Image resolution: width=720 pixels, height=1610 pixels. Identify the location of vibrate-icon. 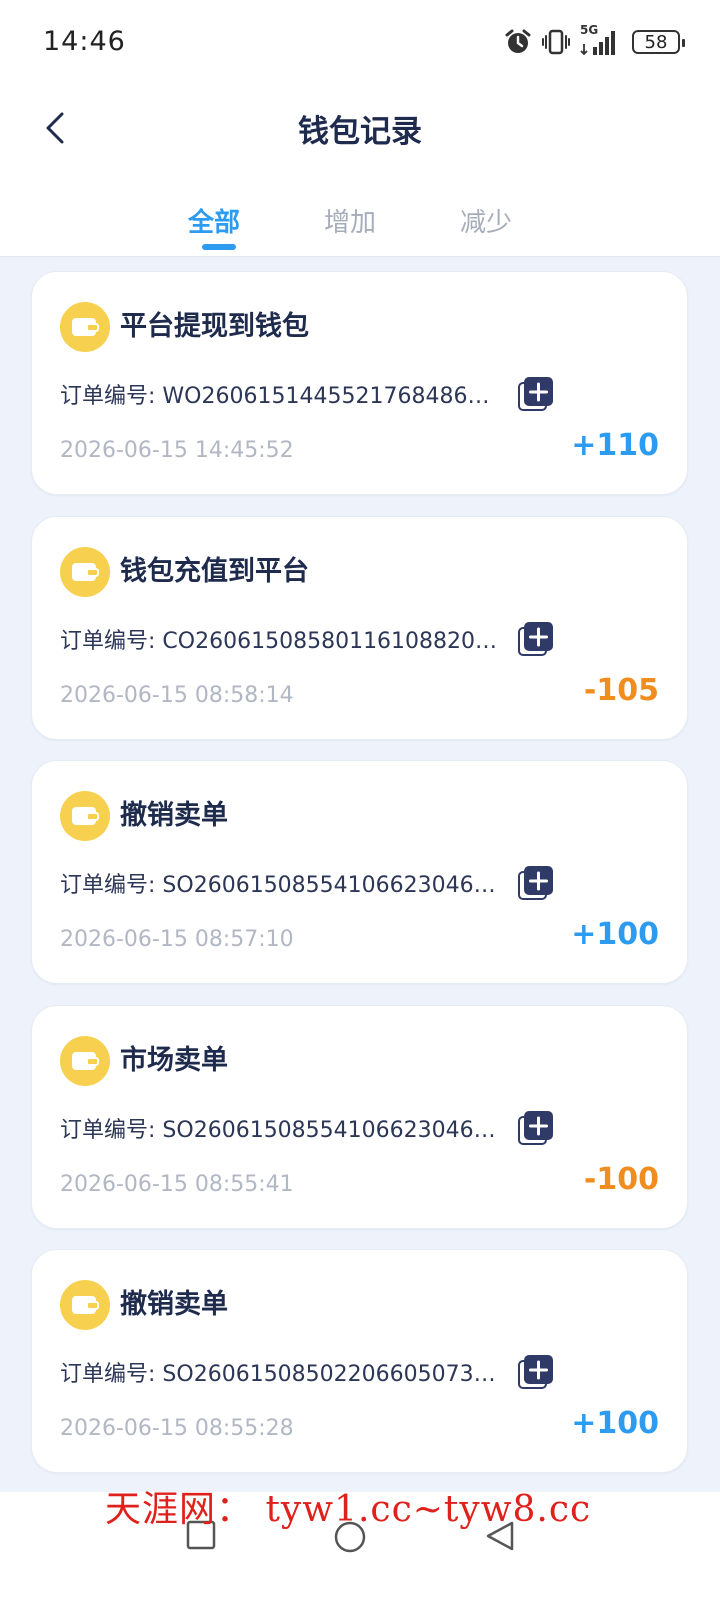
(556, 42).